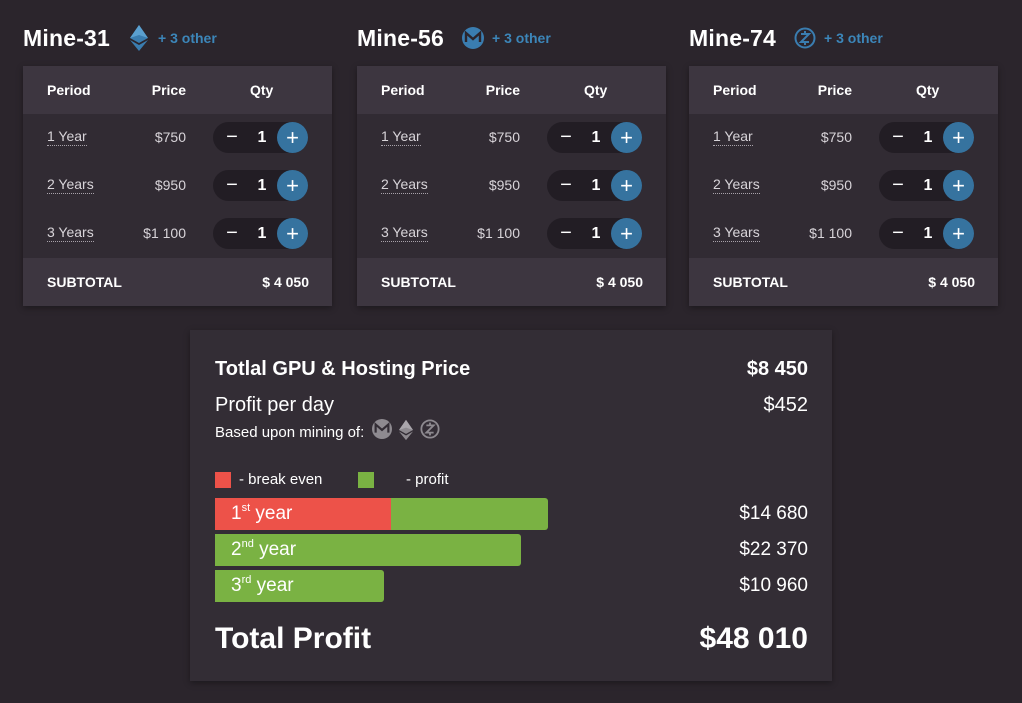 The width and height of the screenshot is (1022, 703). I want to click on header-price: Price, so click(168, 90).